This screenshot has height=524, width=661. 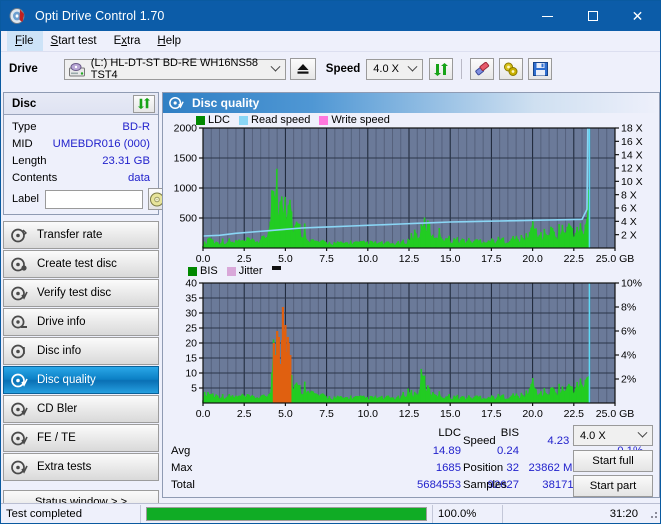 What do you see at coordinates (81, 322) in the screenshot?
I see `sidebar-item-drive-info: Drive info` at bounding box center [81, 322].